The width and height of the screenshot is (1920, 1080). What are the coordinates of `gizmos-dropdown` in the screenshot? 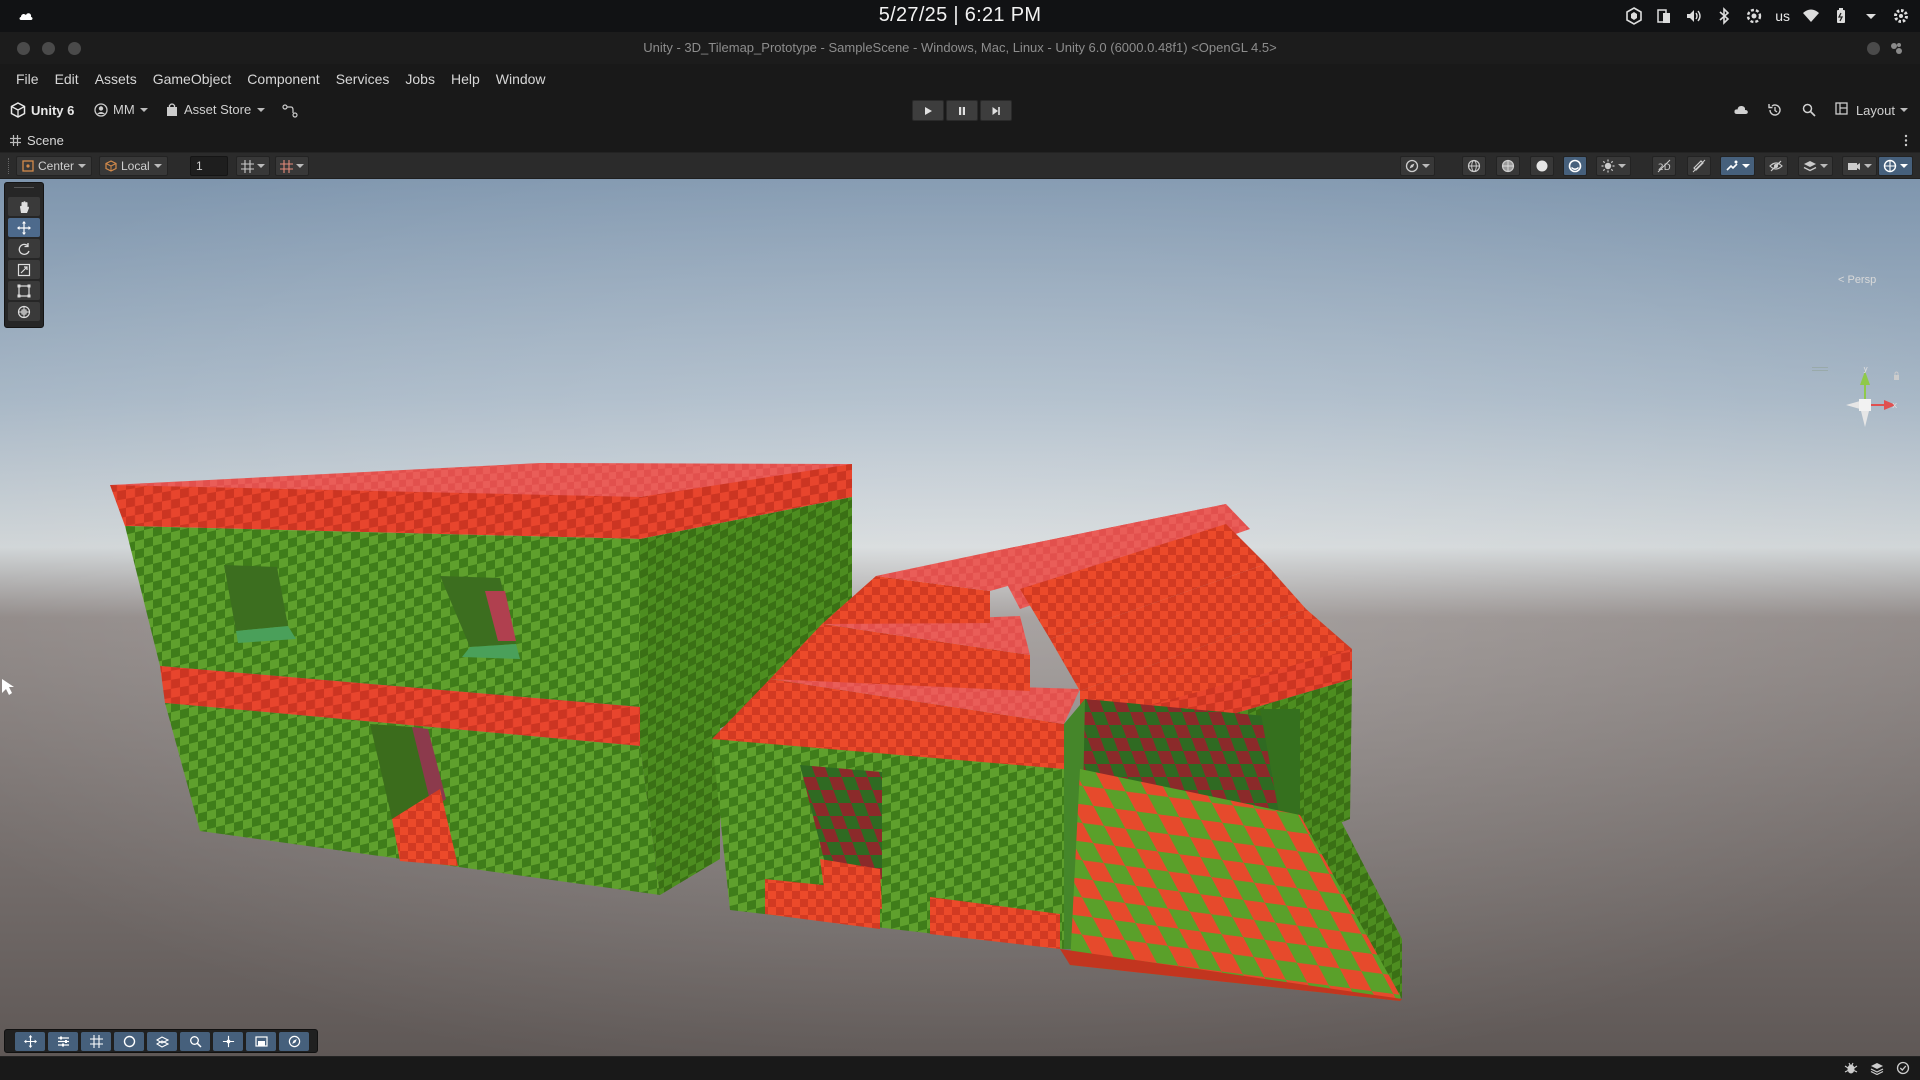 It's located at (1895, 166).